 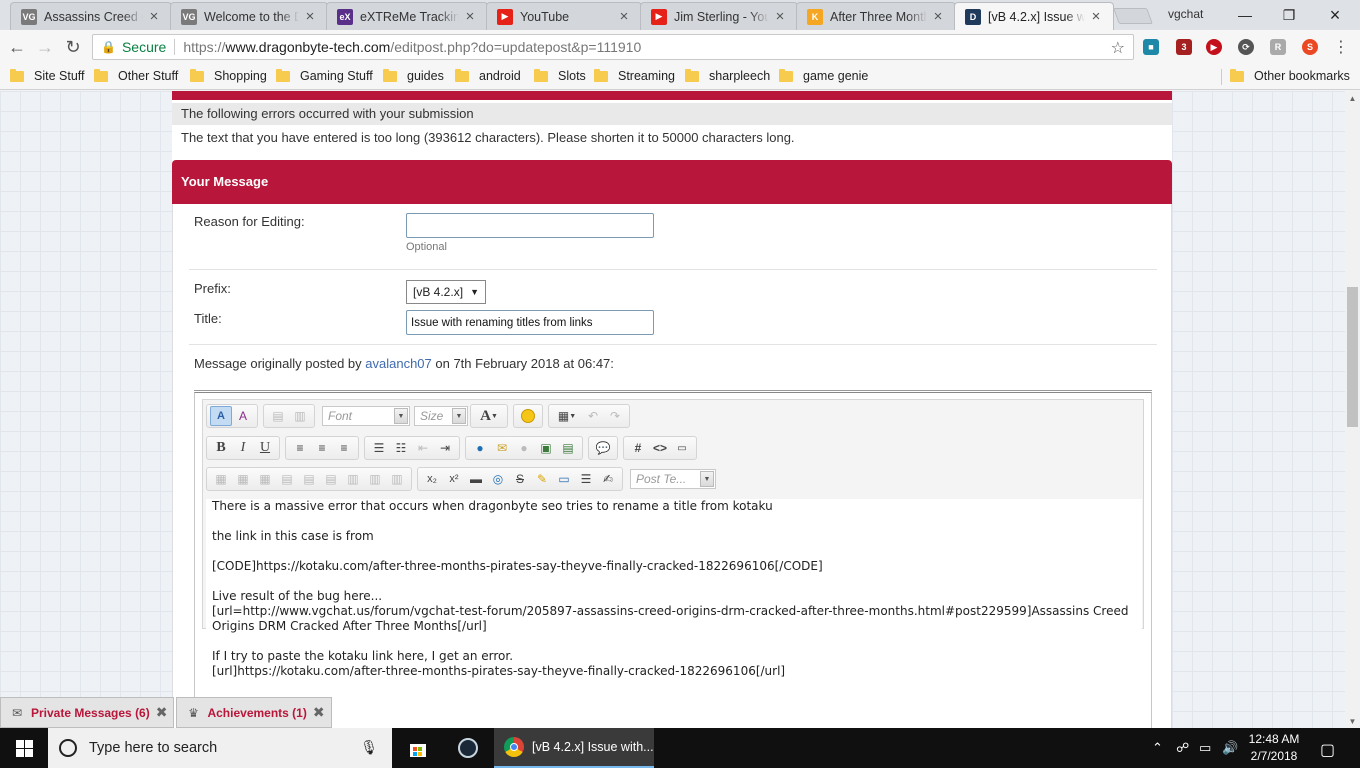 I want to click on bookmark-folder: Gaming Stuff, so click(x=324, y=75).